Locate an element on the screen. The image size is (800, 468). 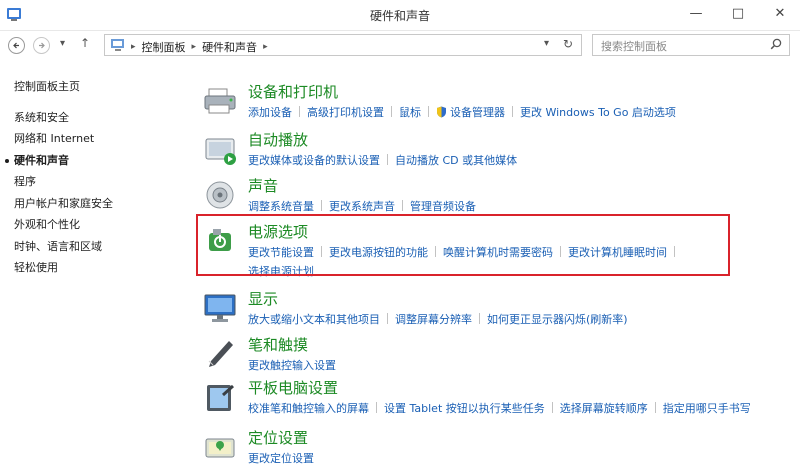
back-button is located at coordinates (16, 45).